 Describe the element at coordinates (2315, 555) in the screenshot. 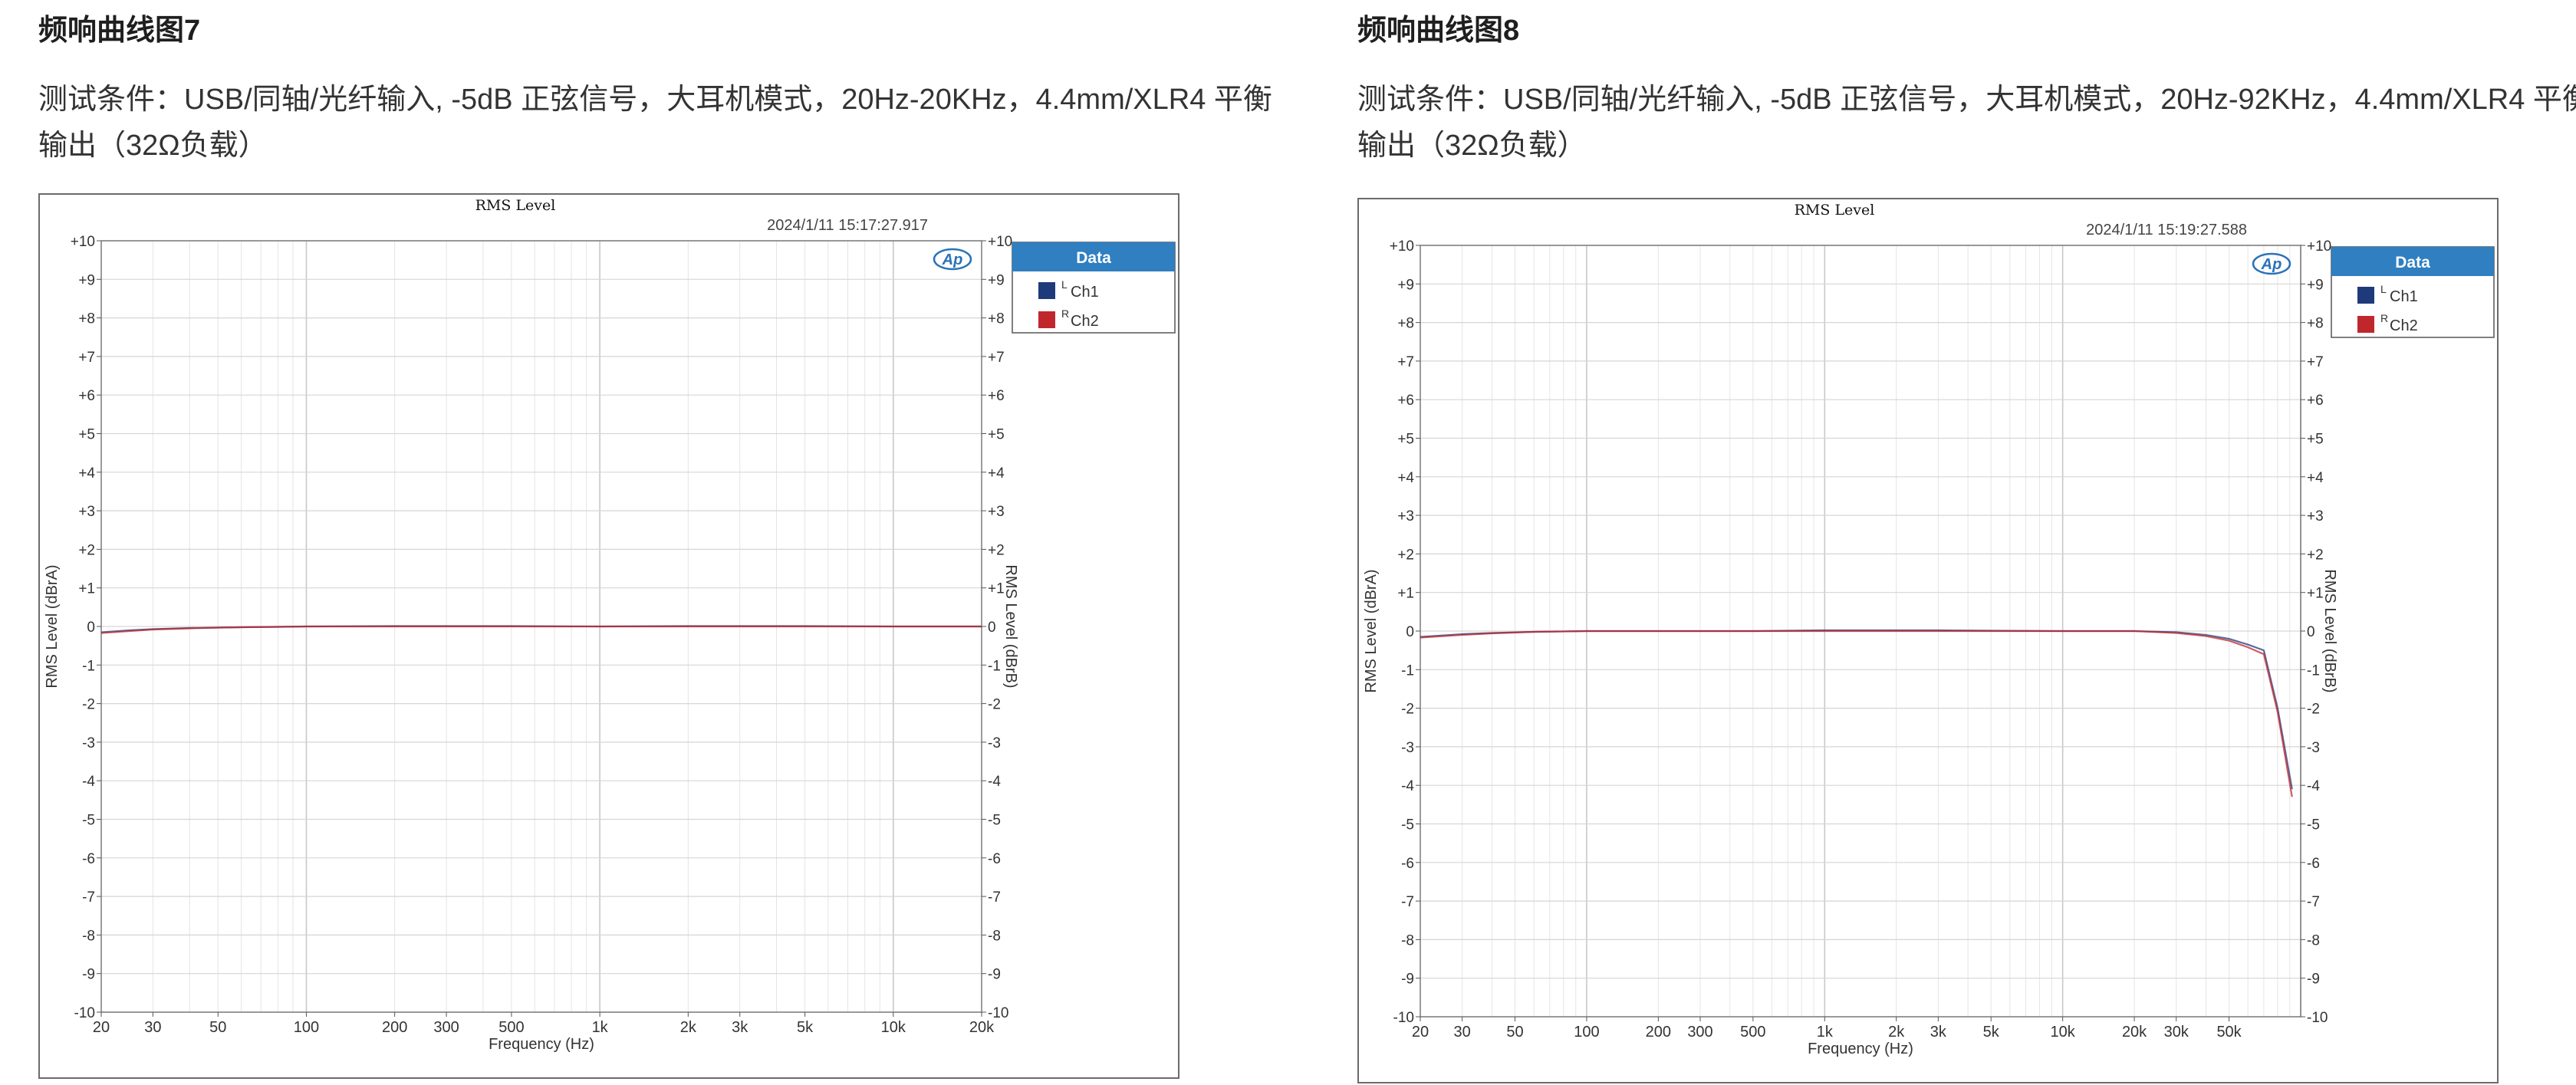

I see `y-tick-label-right: +2` at that location.